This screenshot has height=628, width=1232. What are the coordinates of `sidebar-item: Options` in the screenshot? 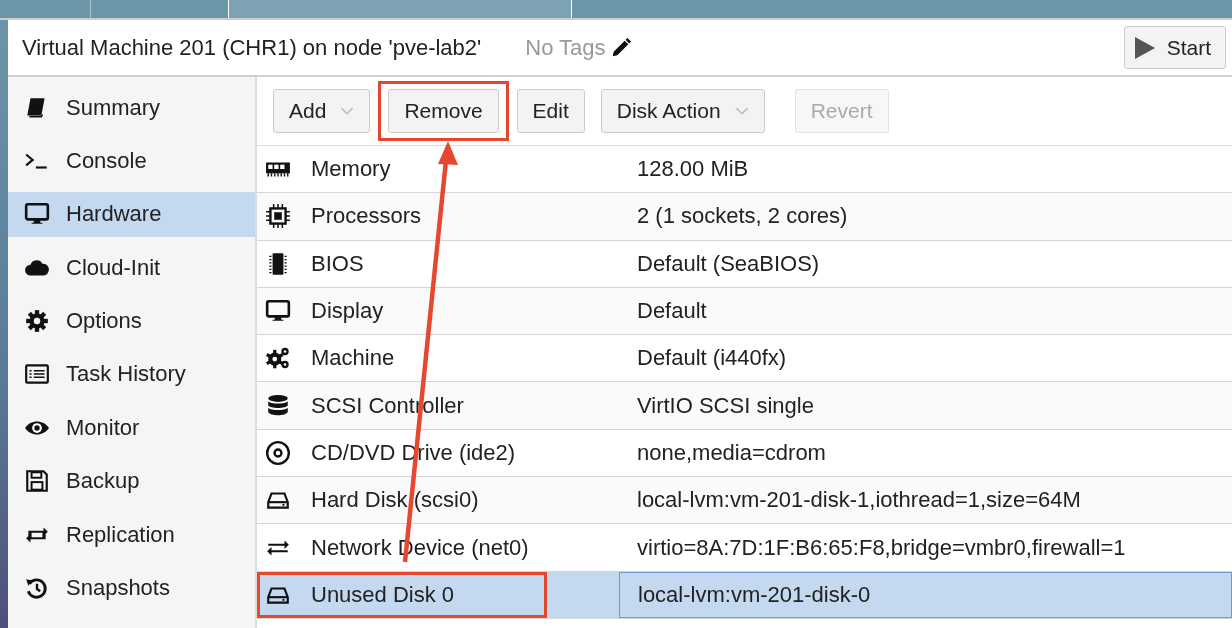 It's located at (131, 321).